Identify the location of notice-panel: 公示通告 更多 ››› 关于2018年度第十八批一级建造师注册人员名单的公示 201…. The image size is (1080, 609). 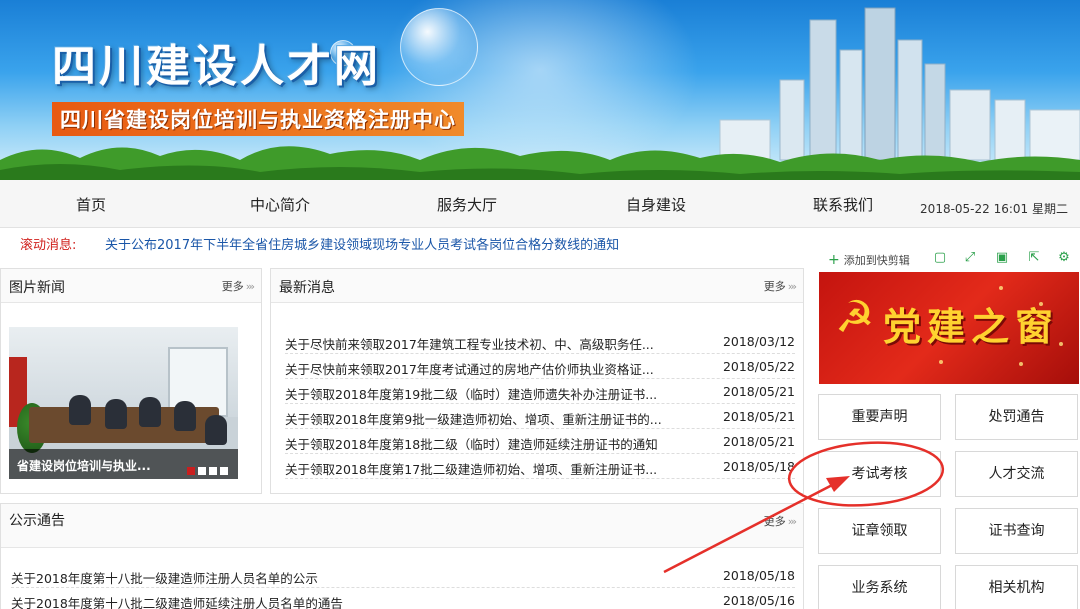
(402, 556).